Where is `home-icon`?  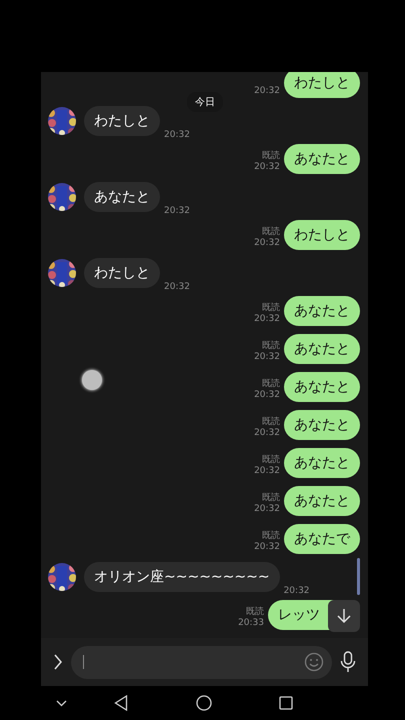 home-icon is located at coordinates (204, 703).